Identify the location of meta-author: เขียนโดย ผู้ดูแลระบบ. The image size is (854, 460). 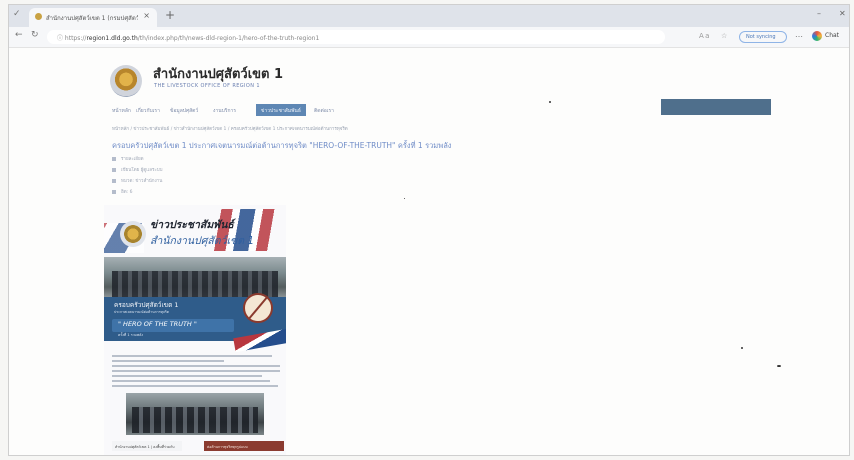
(137, 169).